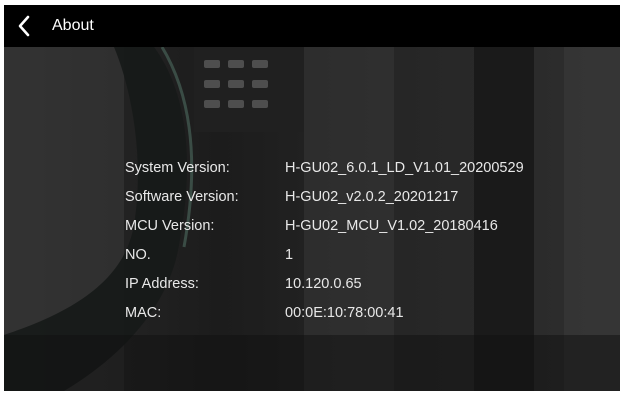 This screenshot has height=395, width=624. I want to click on back-arrow-icon, so click(24, 26).